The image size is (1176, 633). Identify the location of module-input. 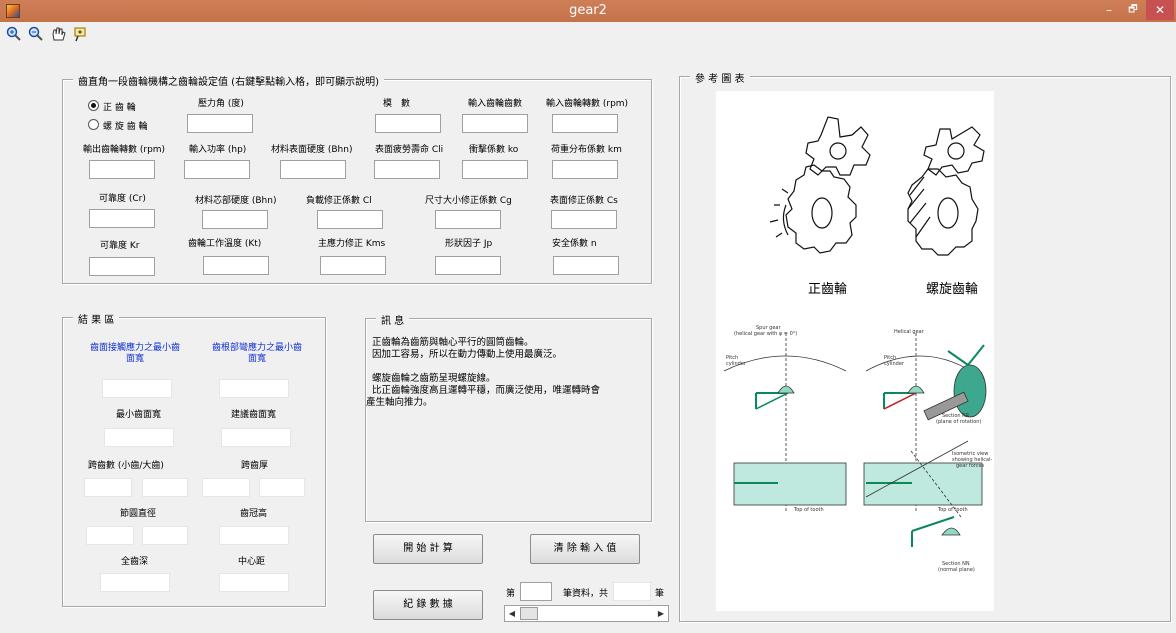
(408, 123).